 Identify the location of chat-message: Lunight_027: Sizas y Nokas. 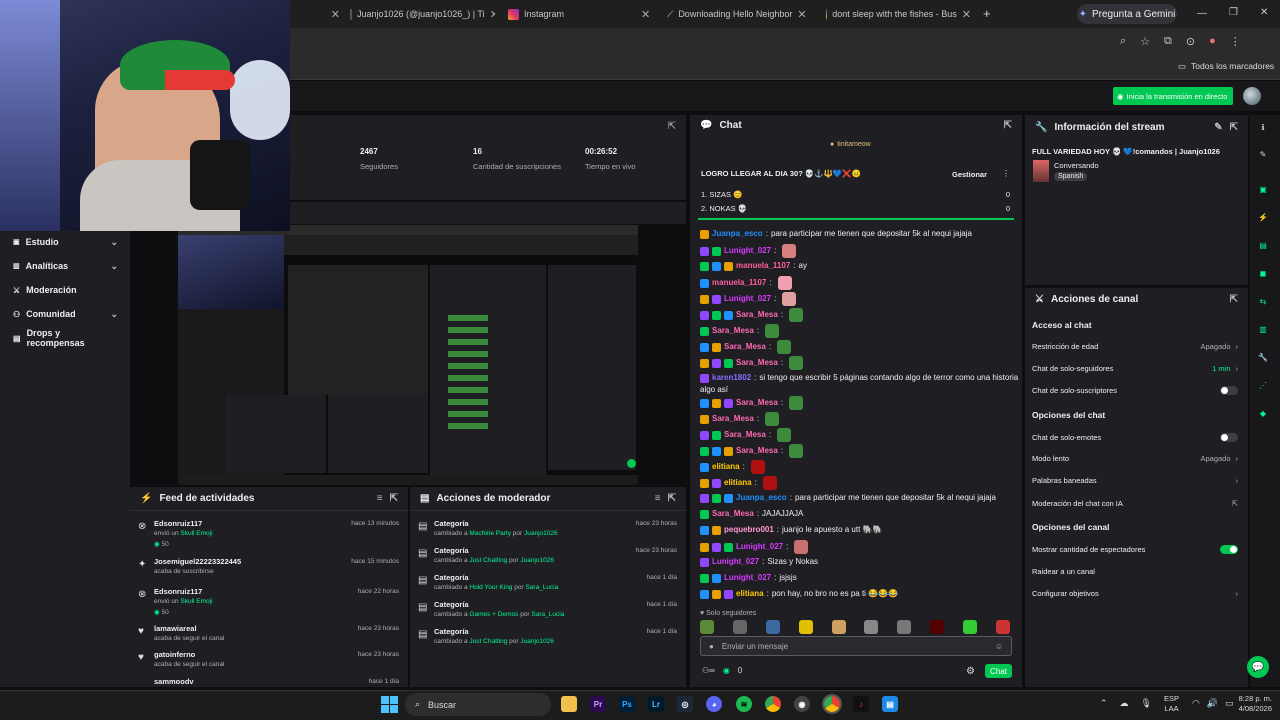
(759, 562).